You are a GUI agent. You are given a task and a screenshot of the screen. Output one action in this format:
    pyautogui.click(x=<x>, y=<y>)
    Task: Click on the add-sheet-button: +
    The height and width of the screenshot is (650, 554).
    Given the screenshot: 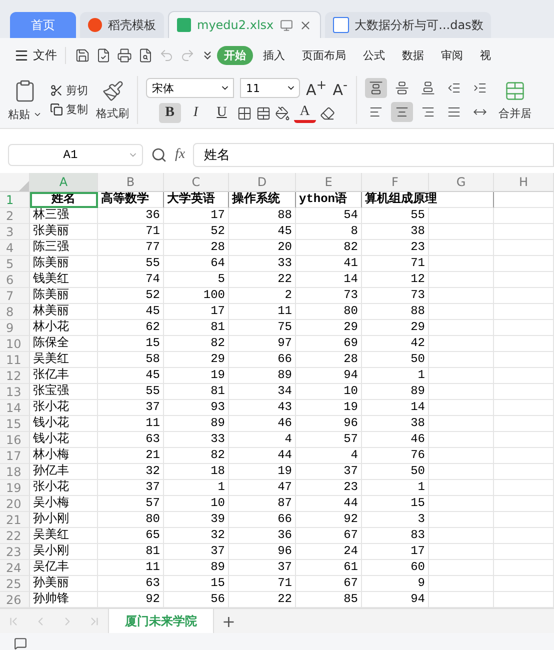 What is the action you would take?
    pyautogui.click(x=229, y=621)
    